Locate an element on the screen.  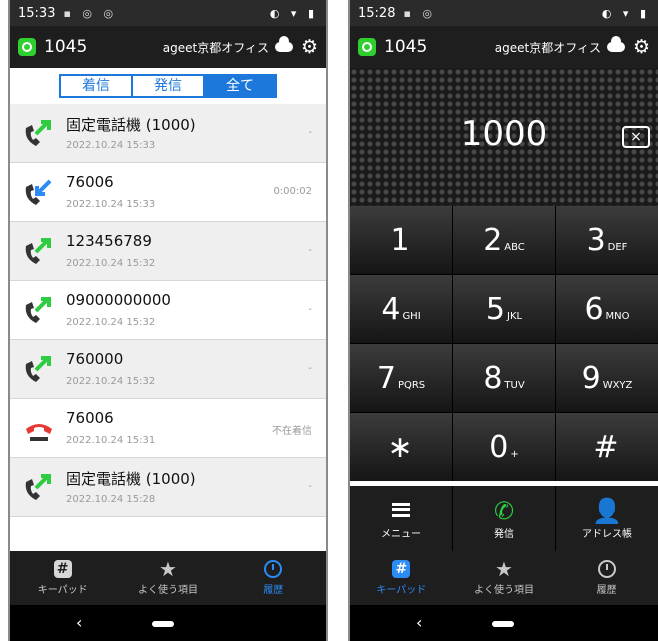
history-duration: 不在着信 is located at coordinates (292, 431).